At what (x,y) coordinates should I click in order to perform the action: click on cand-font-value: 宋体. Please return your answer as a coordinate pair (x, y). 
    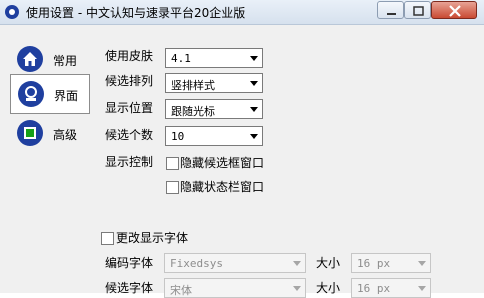
    Looking at the image, I should click on (181, 290).